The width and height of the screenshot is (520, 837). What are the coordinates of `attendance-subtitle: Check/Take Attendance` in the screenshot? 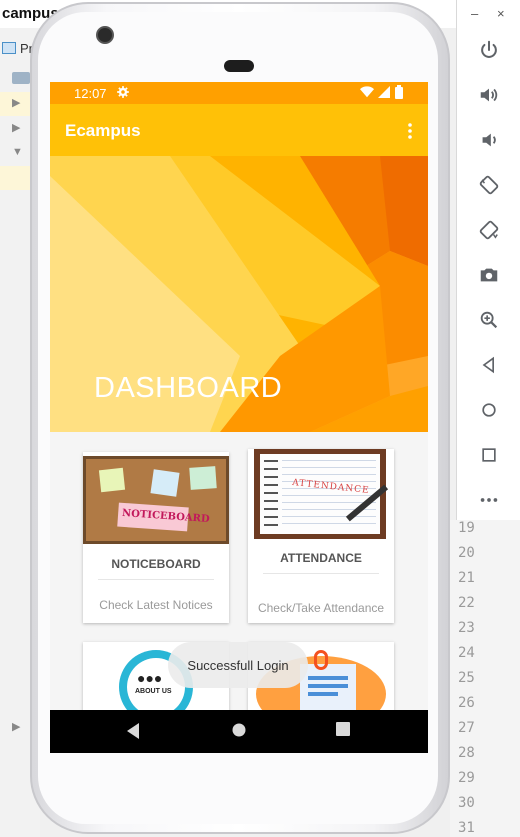 It's located at (321, 608).